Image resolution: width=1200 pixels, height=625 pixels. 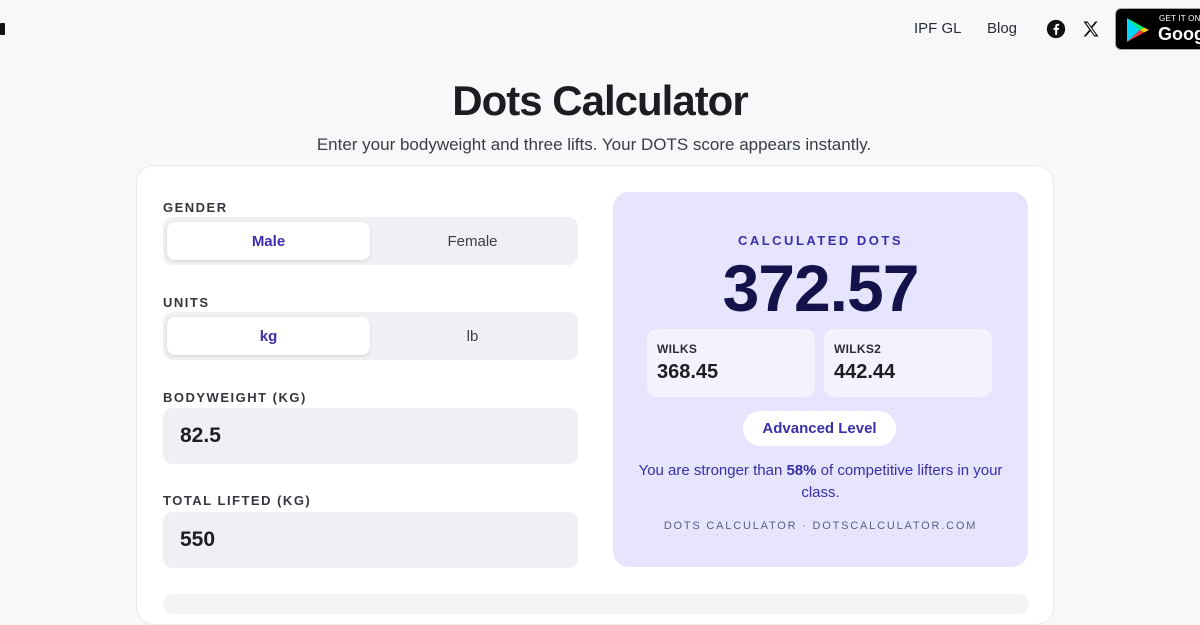 I want to click on units-toggle: kg lb, so click(x=370, y=336).